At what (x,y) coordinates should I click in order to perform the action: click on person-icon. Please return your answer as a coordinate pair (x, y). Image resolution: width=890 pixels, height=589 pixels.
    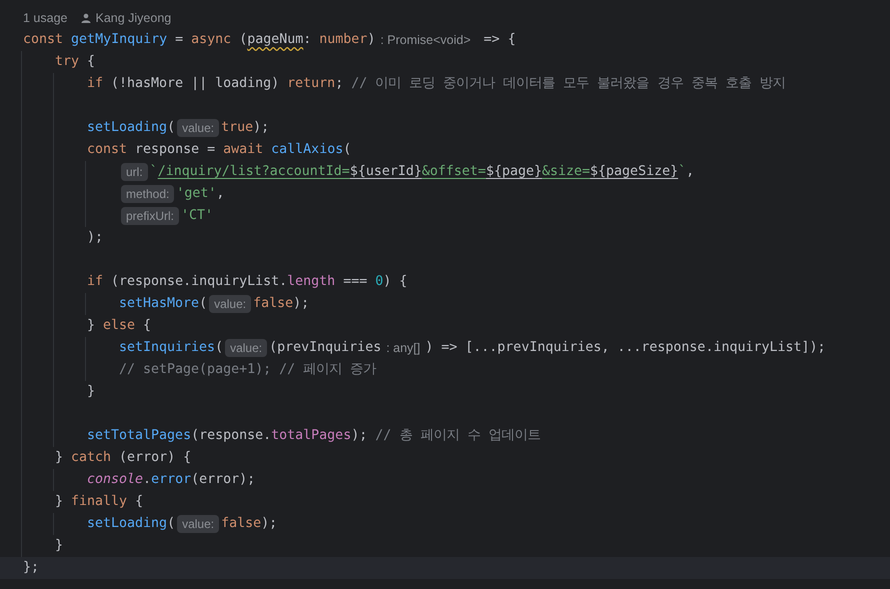
    Looking at the image, I should click on (86, 18).